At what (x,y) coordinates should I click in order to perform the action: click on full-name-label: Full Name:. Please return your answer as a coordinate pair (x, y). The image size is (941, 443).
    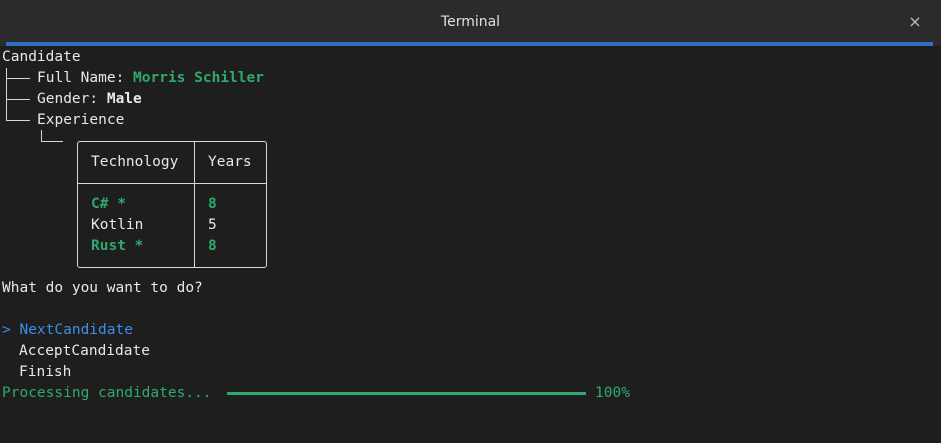
    Looking at the image, I should click on (85, 78).